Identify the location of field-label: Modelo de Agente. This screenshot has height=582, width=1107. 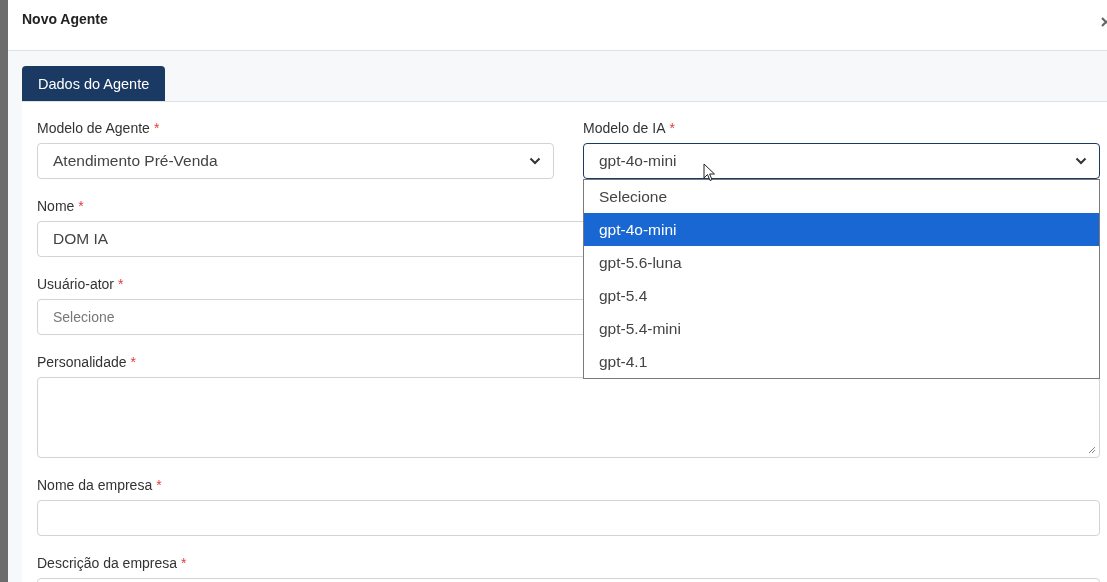
(93, 128).